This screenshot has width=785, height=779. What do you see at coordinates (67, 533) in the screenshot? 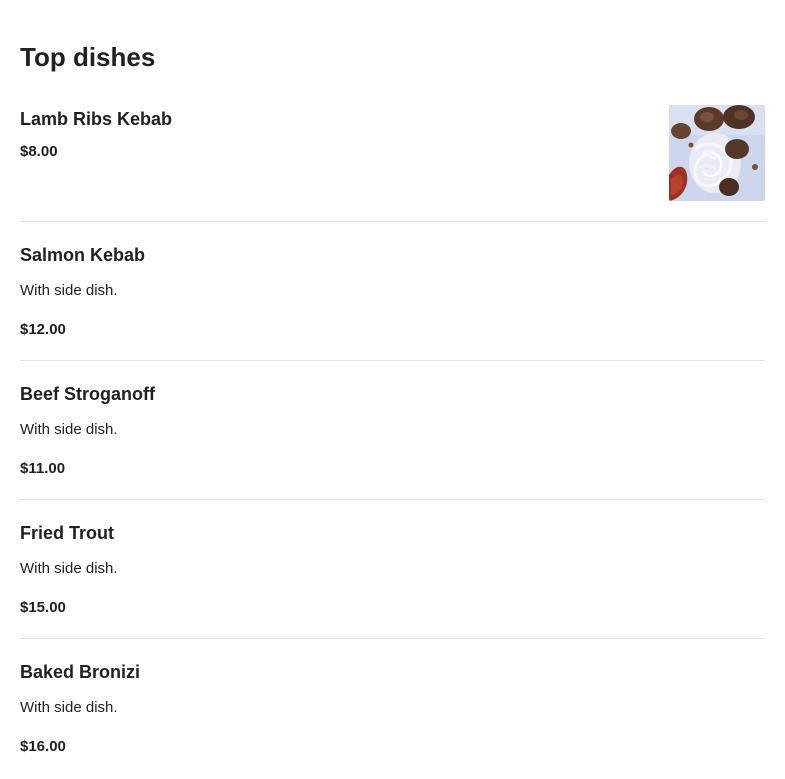
I see `dish-name: Fried Trout` at bounding box center [67, 533].